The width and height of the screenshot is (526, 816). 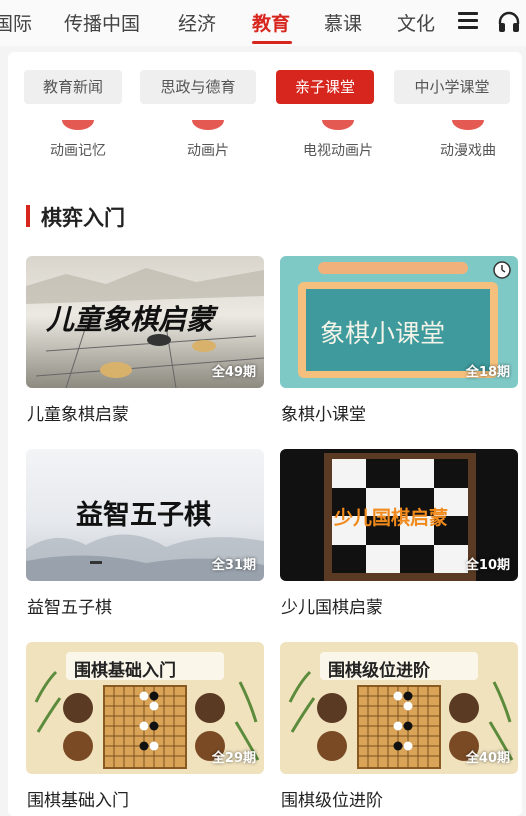 I want to click on top-nav: 国际 传播中国 经济 教育 慕课 文化, so click(x=263, y=23).